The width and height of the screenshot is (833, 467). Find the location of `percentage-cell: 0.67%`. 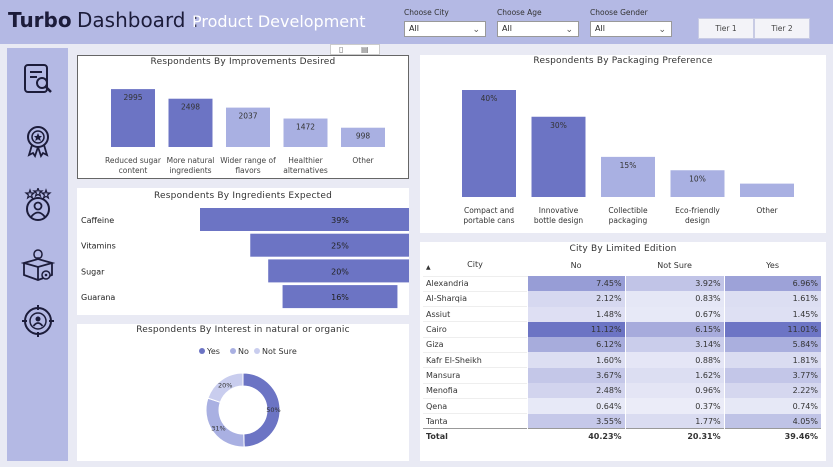

percentage-cell: 0.67% is located at coordinates (674, 314).